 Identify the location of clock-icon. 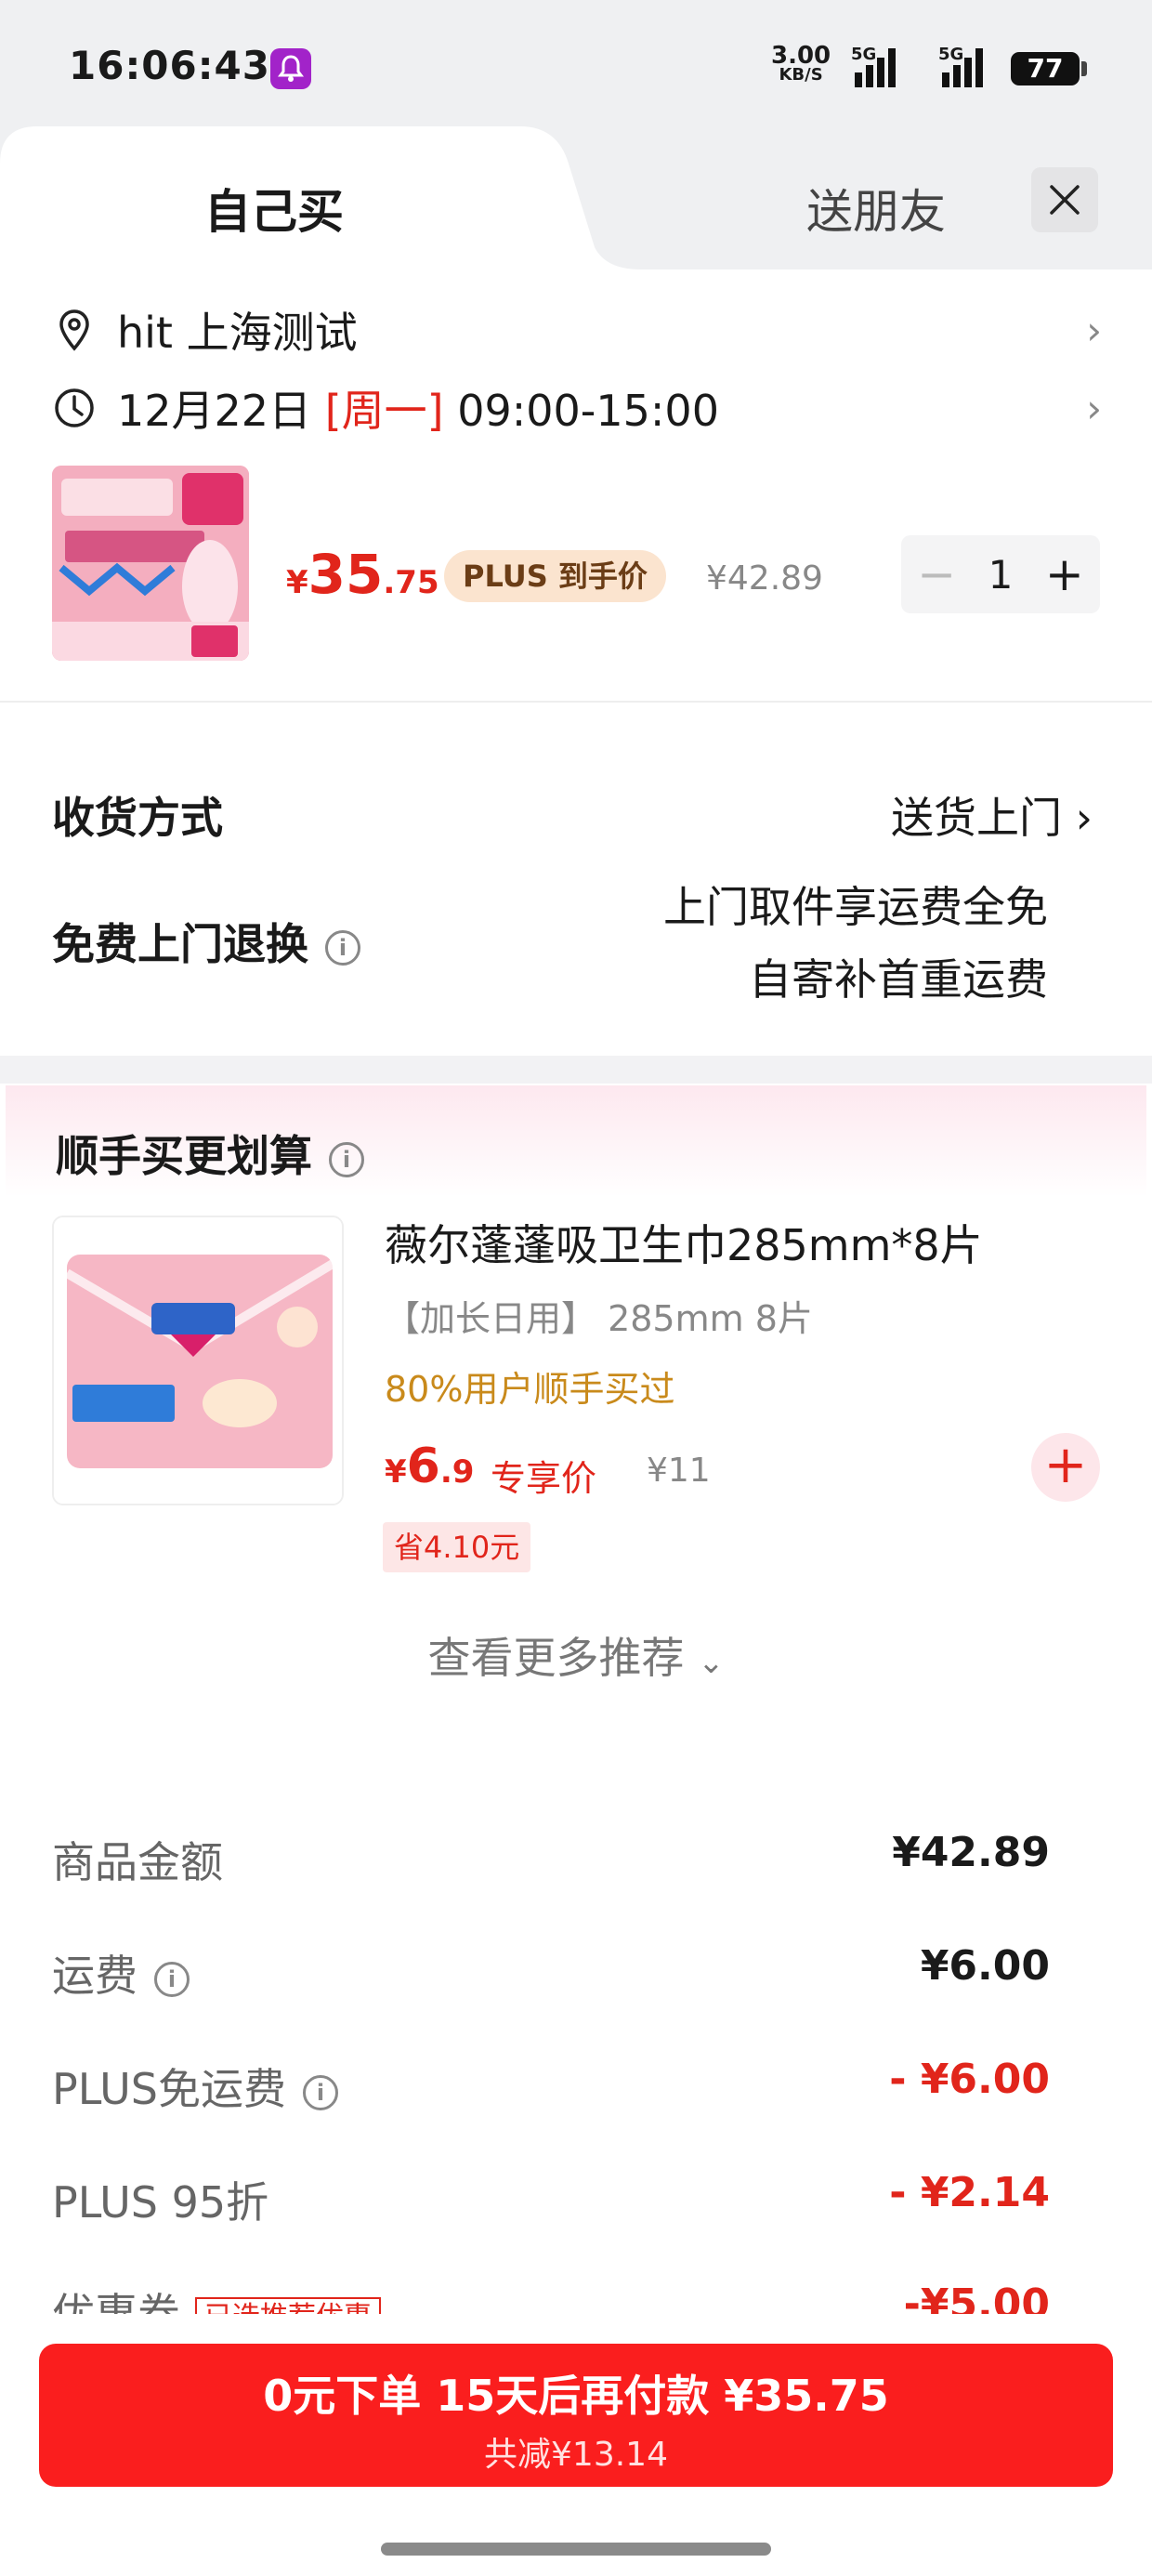
(74, 407).